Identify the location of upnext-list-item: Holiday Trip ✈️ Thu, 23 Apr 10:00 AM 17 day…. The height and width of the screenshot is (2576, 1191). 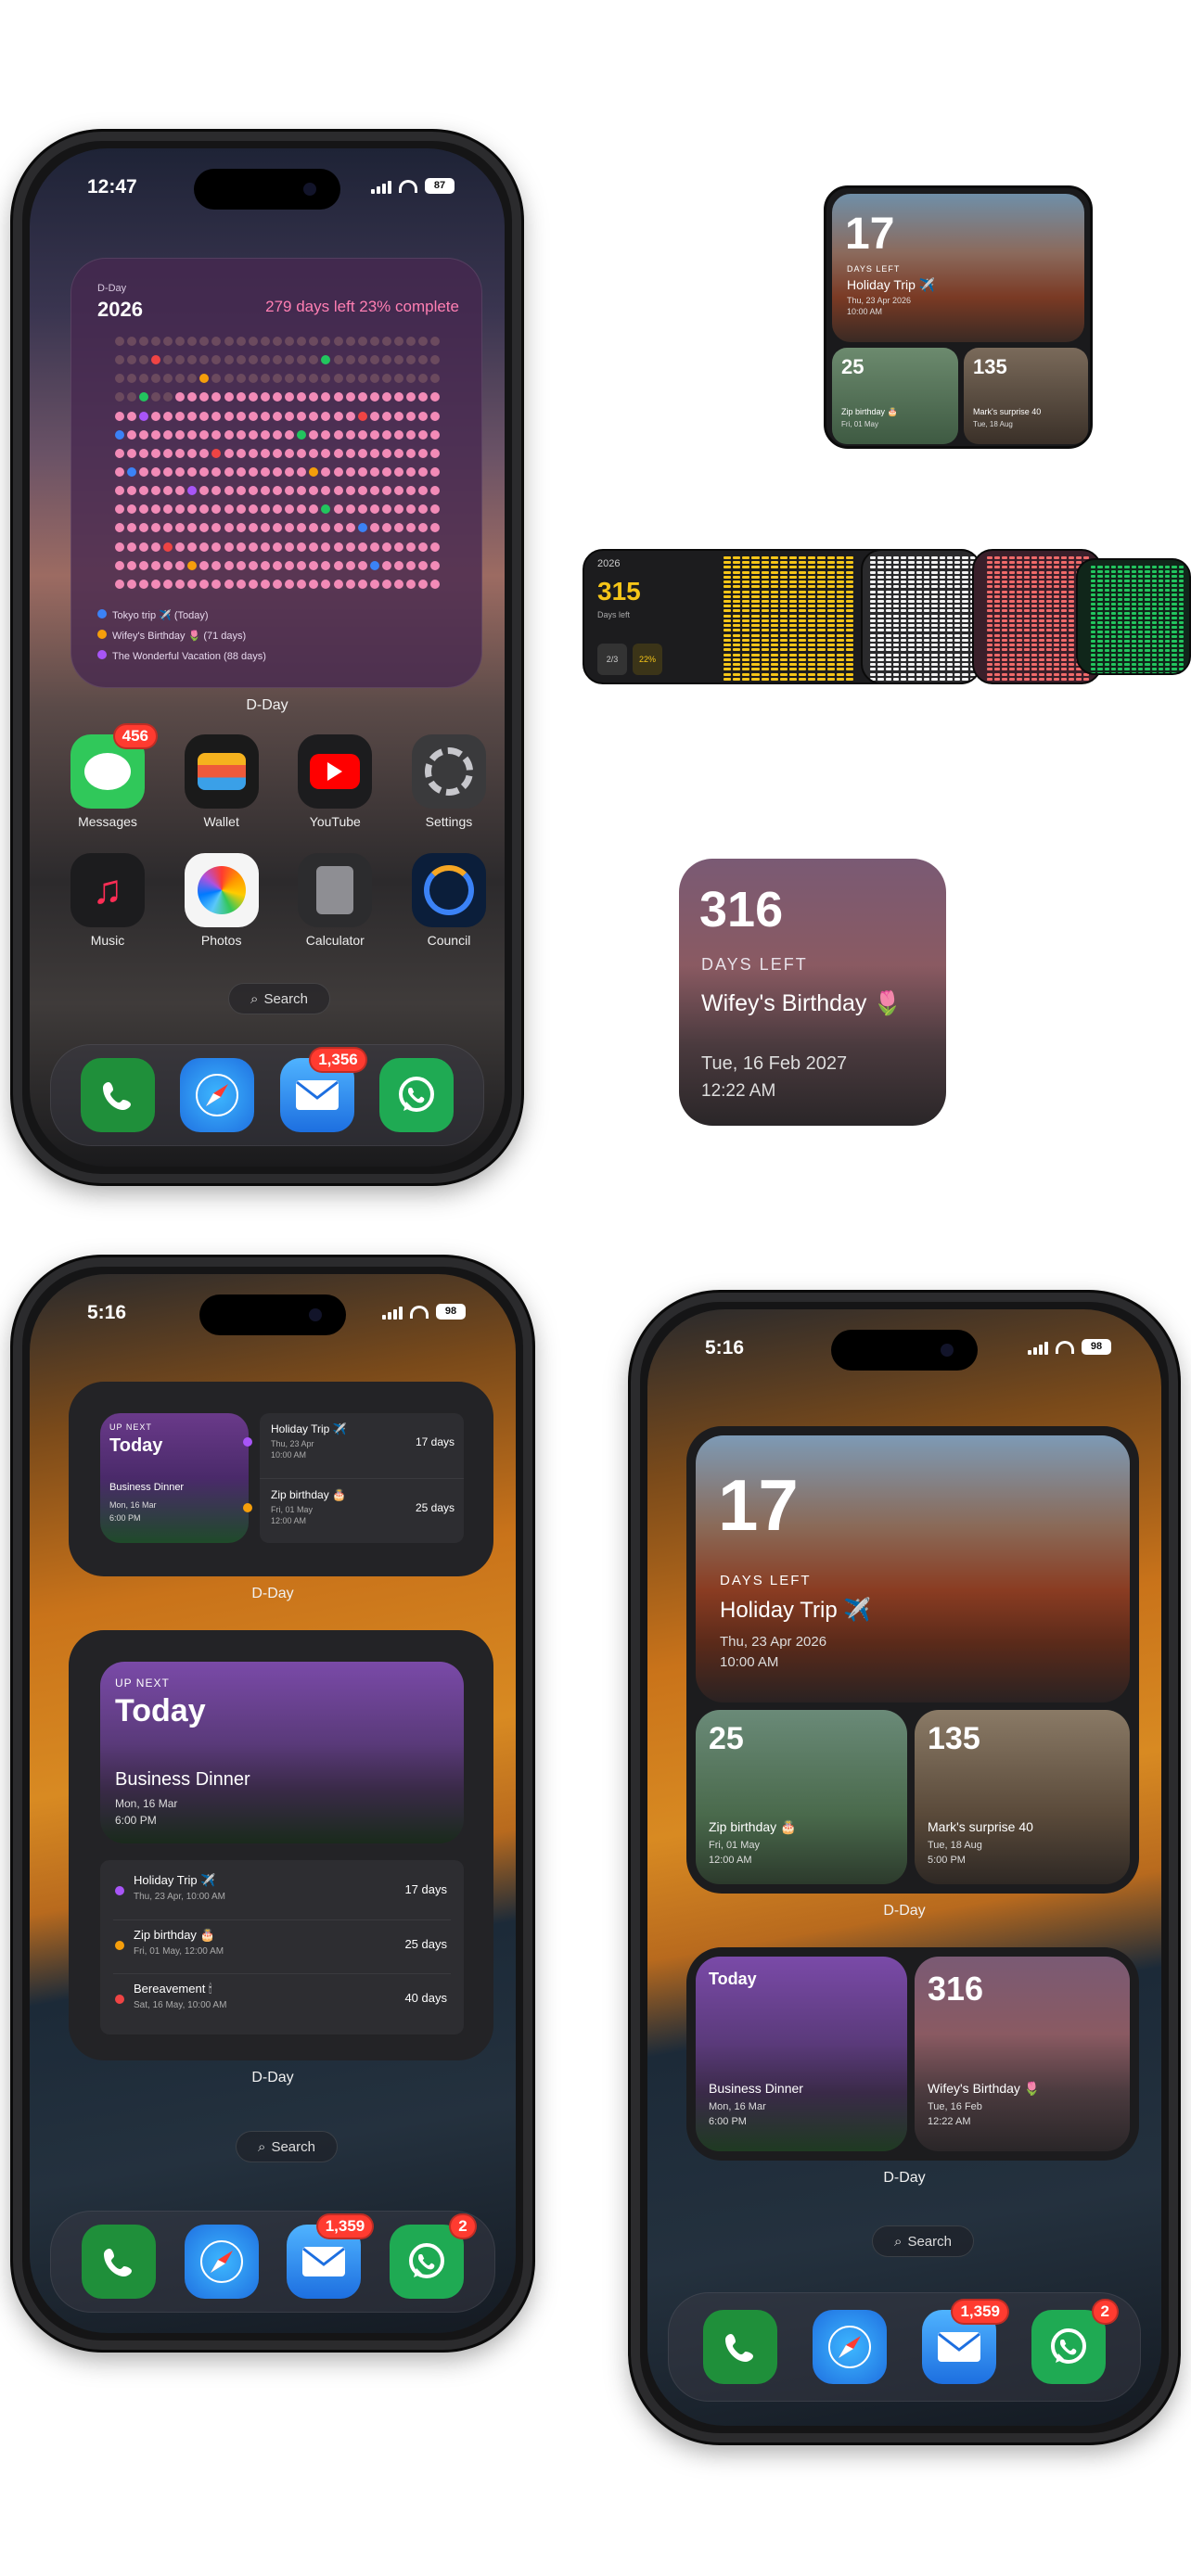
(353, 1445).